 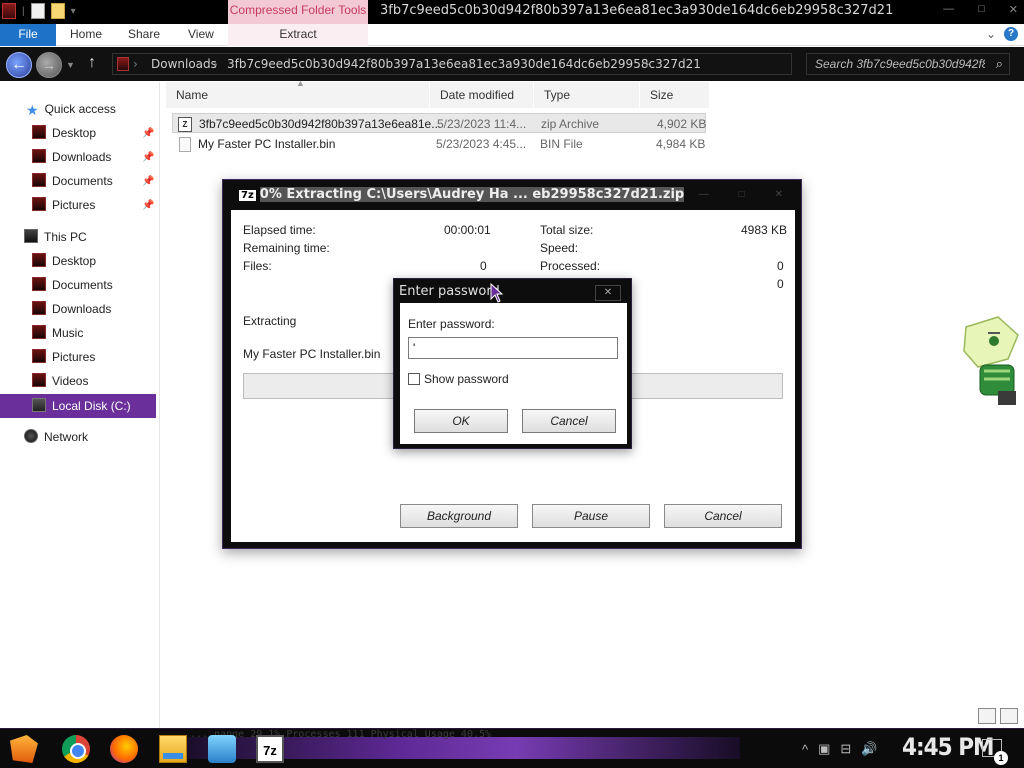 What do you see at coordinates (72, 181) in the screenshot?
I see `sidebar-item-documents: Documents` at bounding box center [72, 181].